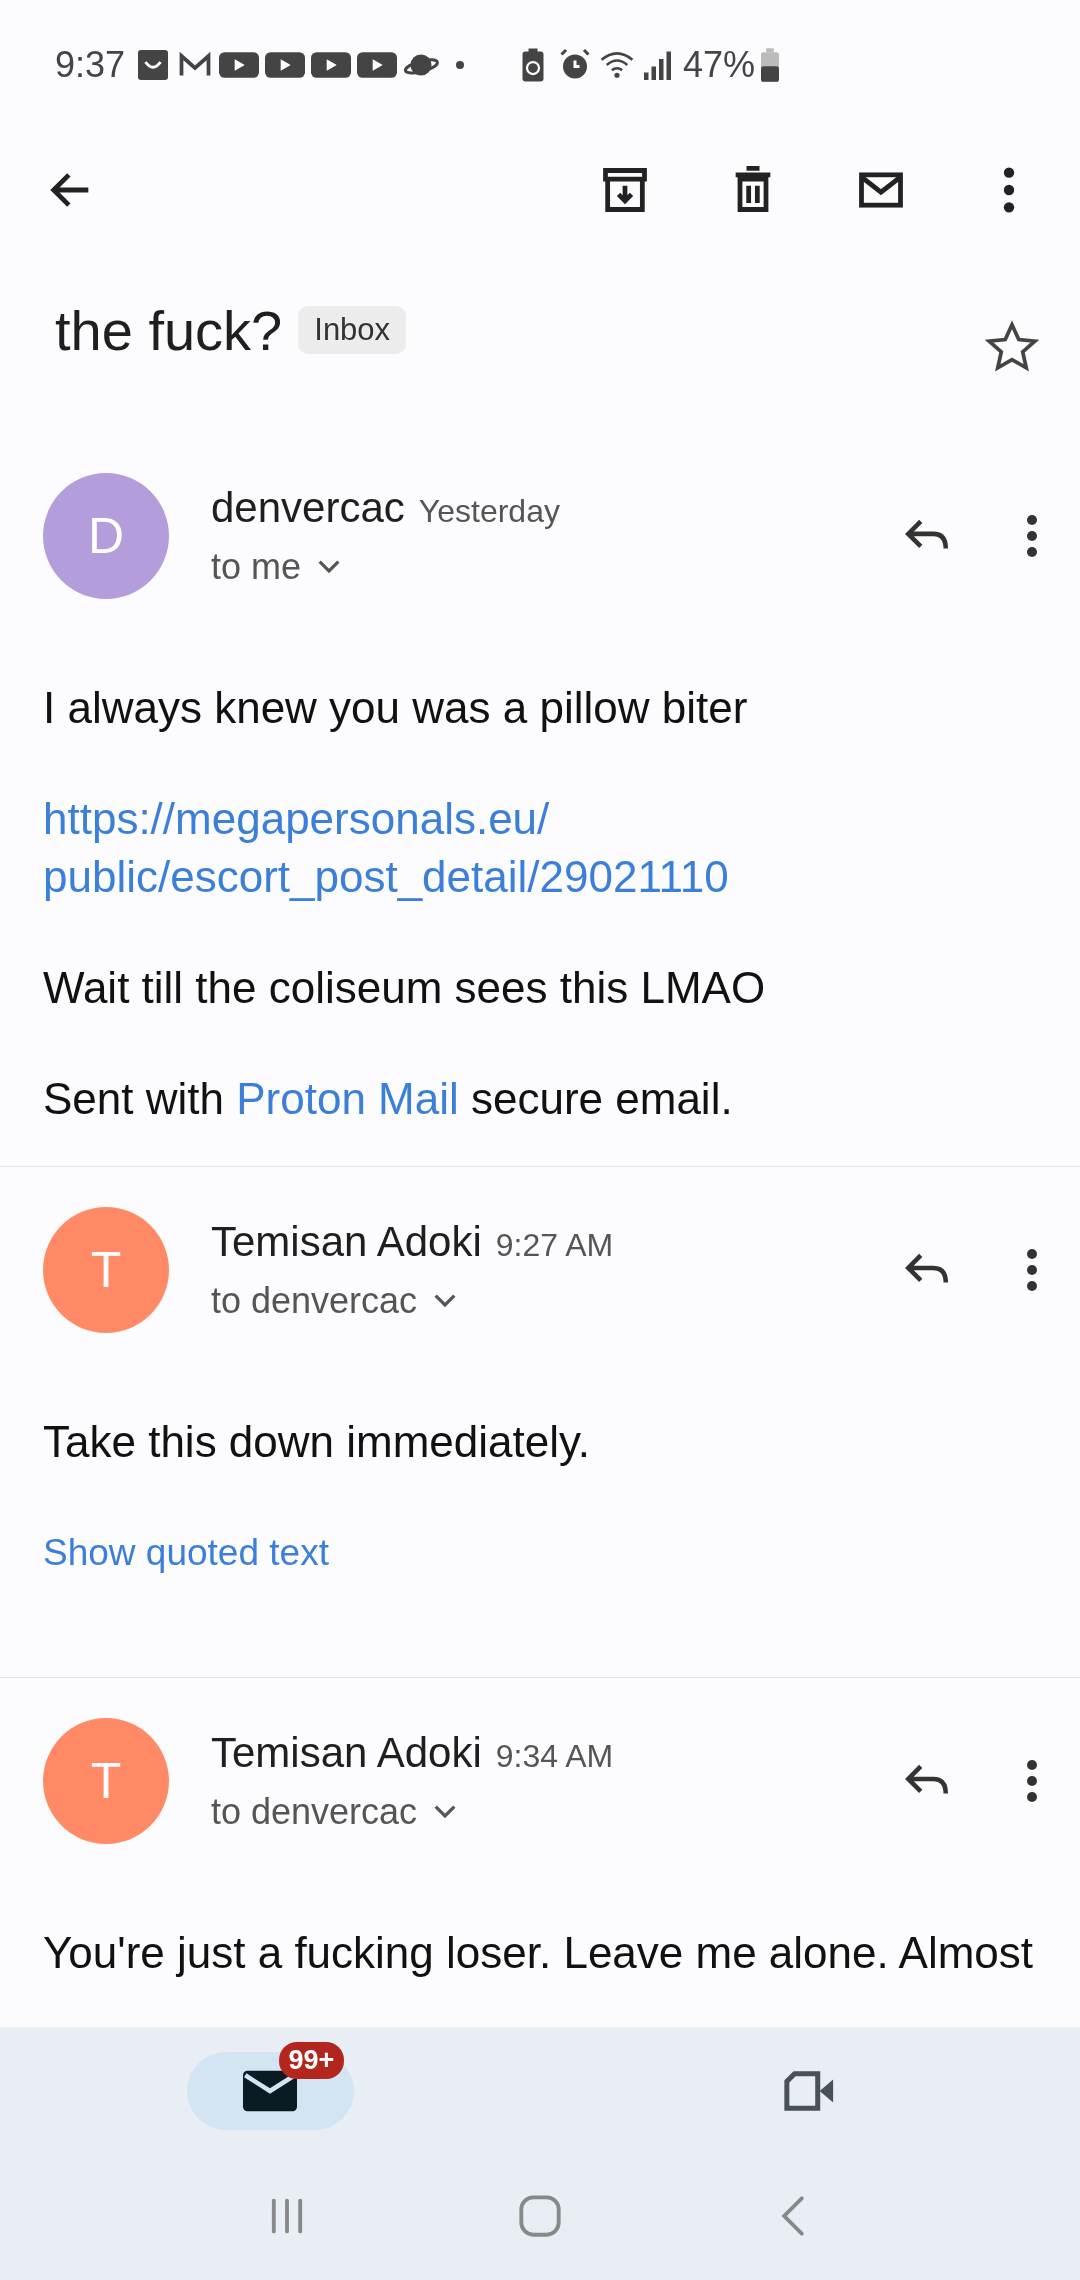  I want to click on message-text: Wait till the coliseum sees this LMAO, so click(405, 988).